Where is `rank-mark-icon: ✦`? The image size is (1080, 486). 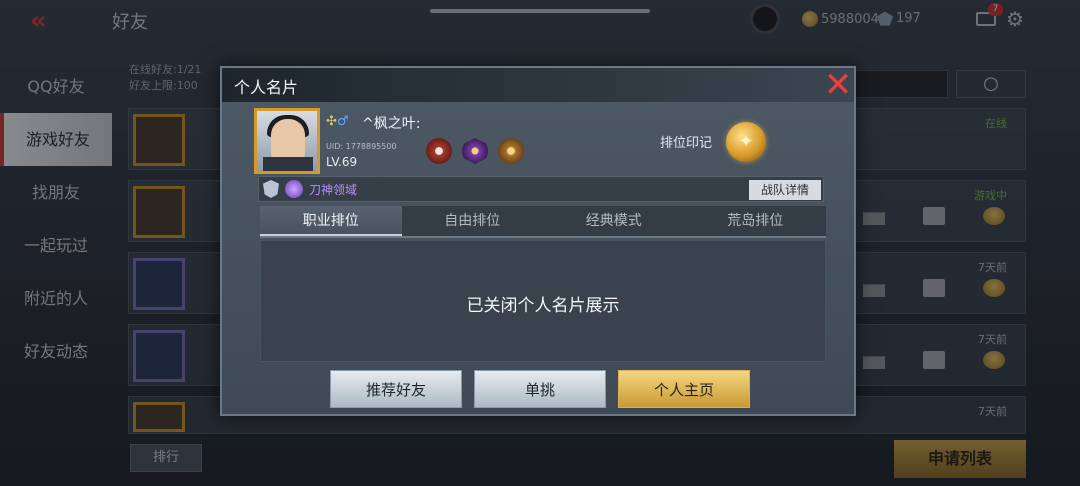 rank-mark-icon: ✦ is located at coordinates (746, 142).